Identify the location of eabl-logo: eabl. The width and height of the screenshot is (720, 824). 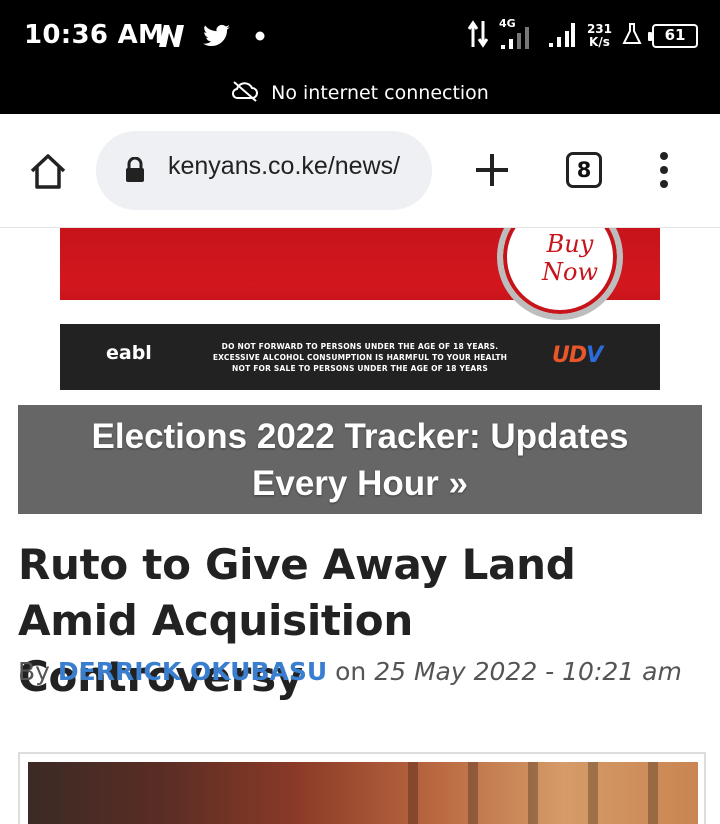
(129, 353).